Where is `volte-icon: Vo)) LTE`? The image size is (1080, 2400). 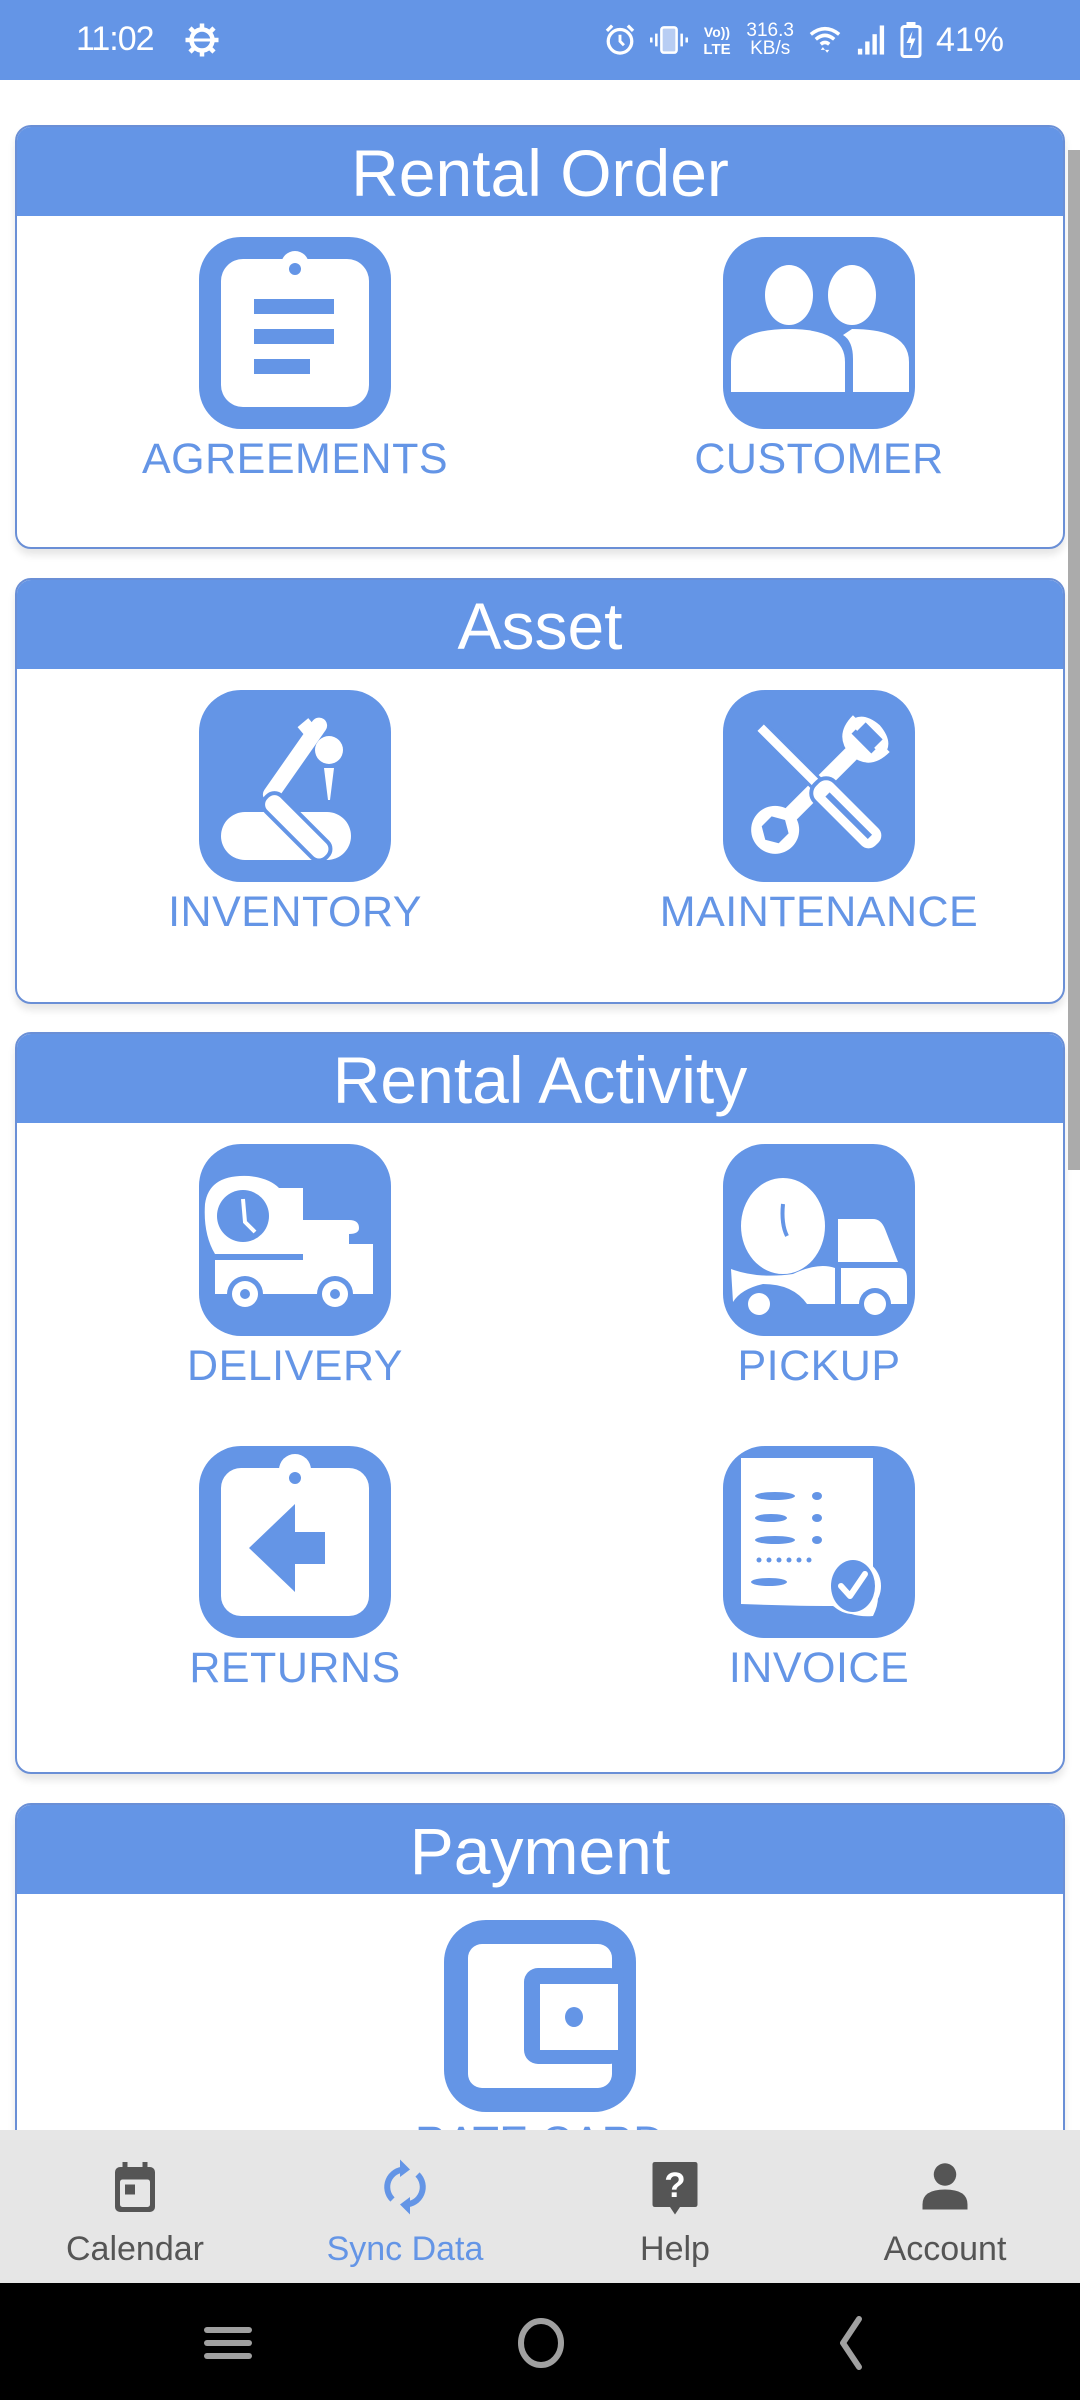
volte-icon: Vo)) LTE is located at coordinates (717, 41).